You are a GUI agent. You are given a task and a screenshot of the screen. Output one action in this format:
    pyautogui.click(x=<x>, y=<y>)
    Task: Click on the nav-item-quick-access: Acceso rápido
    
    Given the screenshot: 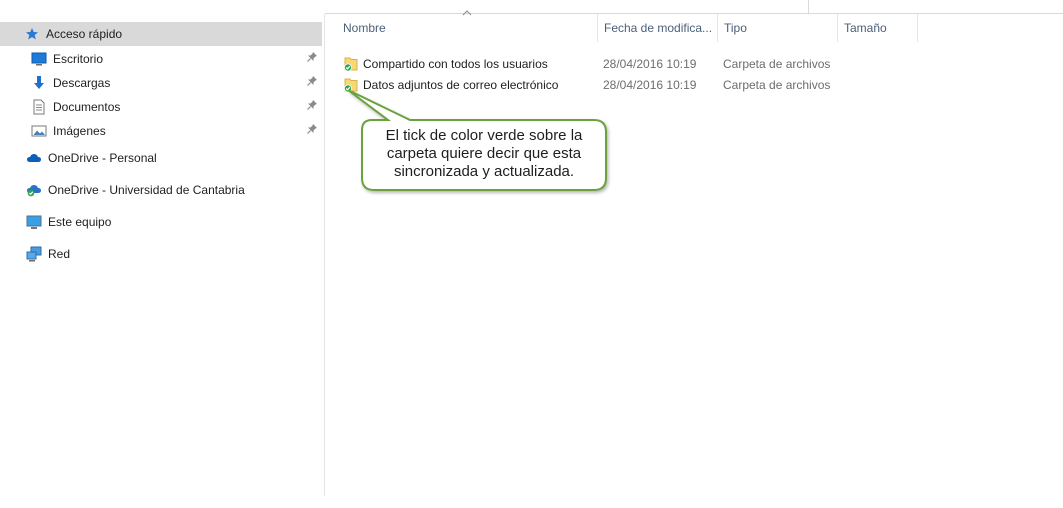 What is the action you would take?
    pyautogui.click(x=161, y=34)
    